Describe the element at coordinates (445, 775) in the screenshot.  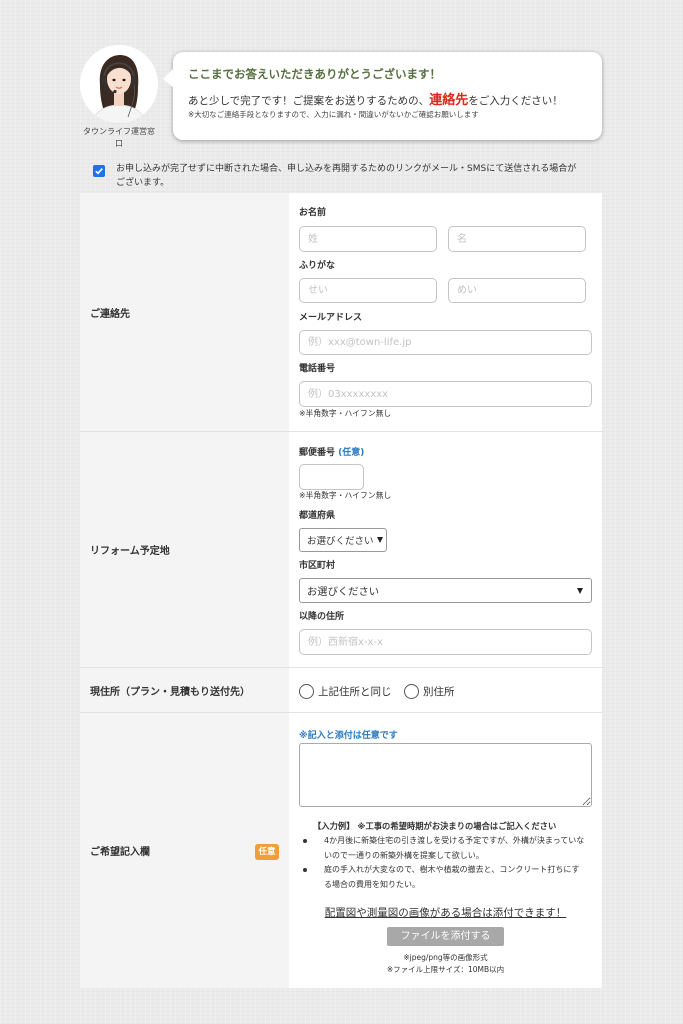
I see `request-textarea` at that location.